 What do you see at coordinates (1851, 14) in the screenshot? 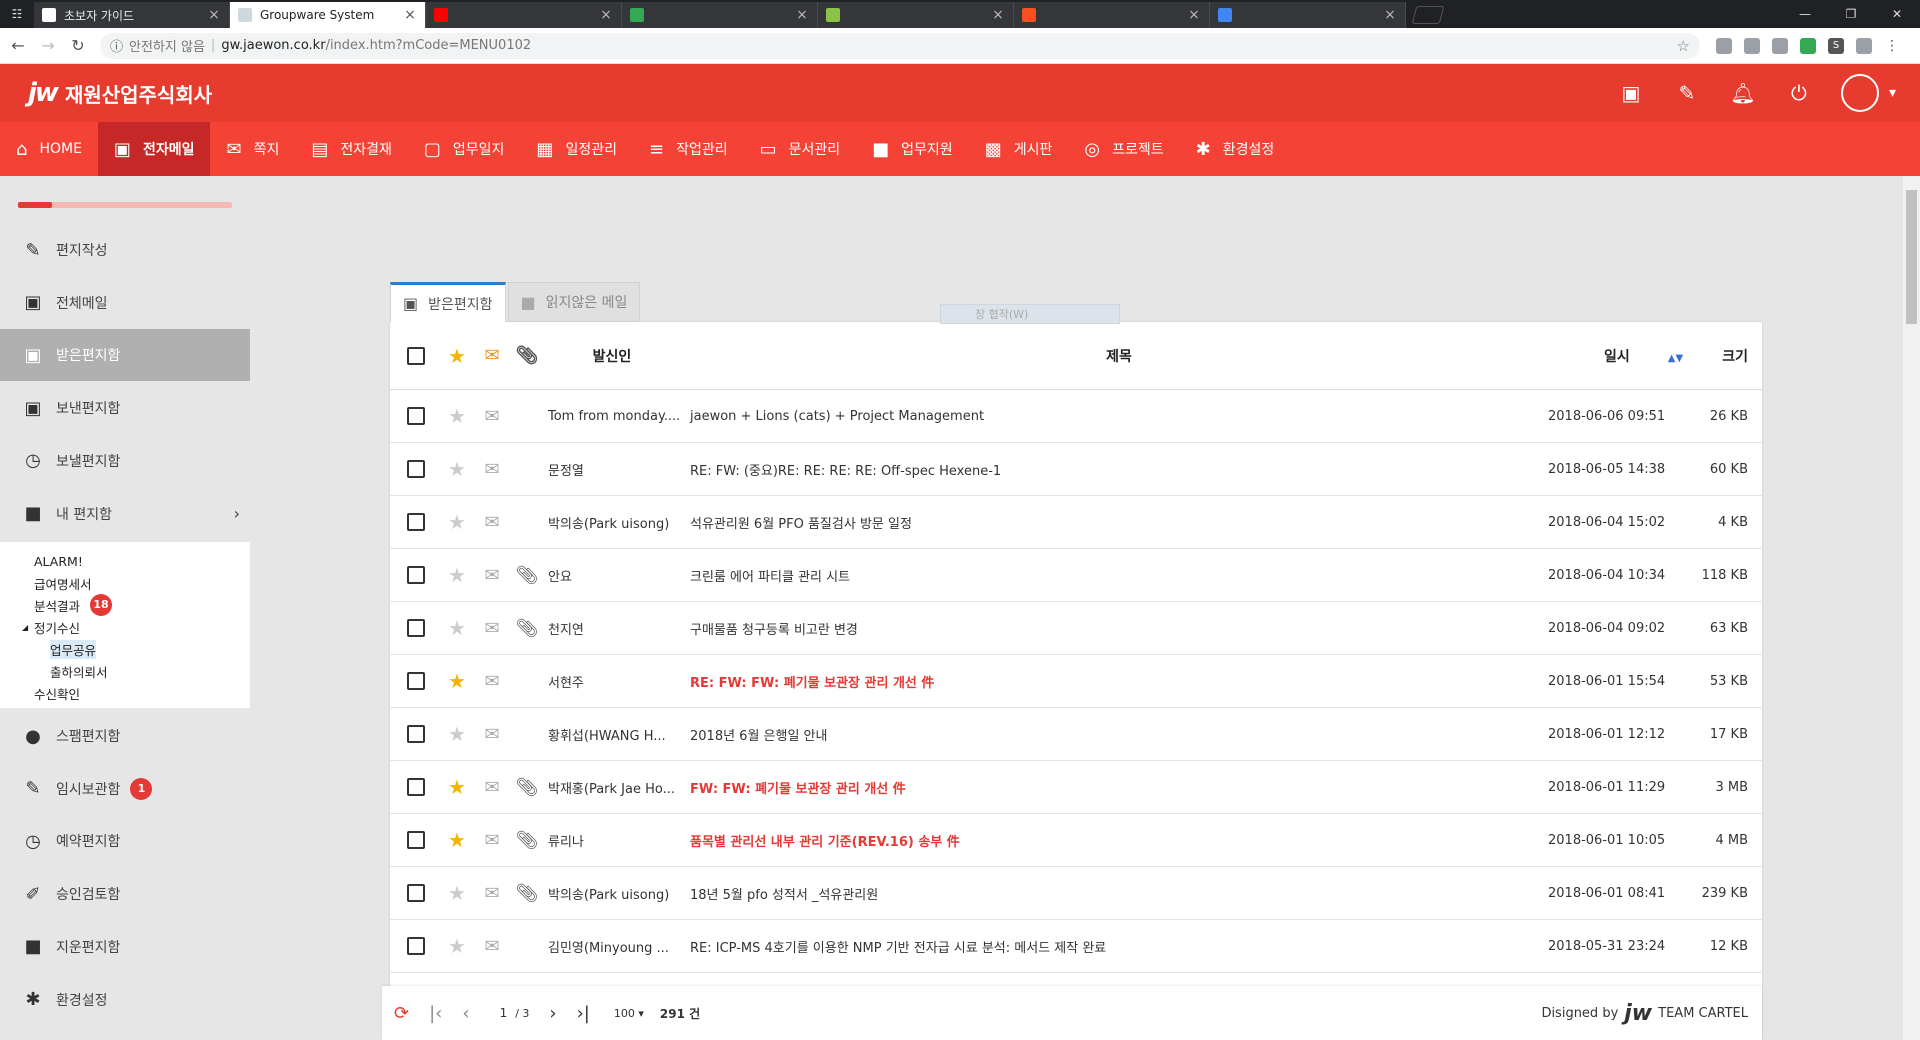
I see `restore-icon: ❐` at bounding box center [1851, 14].